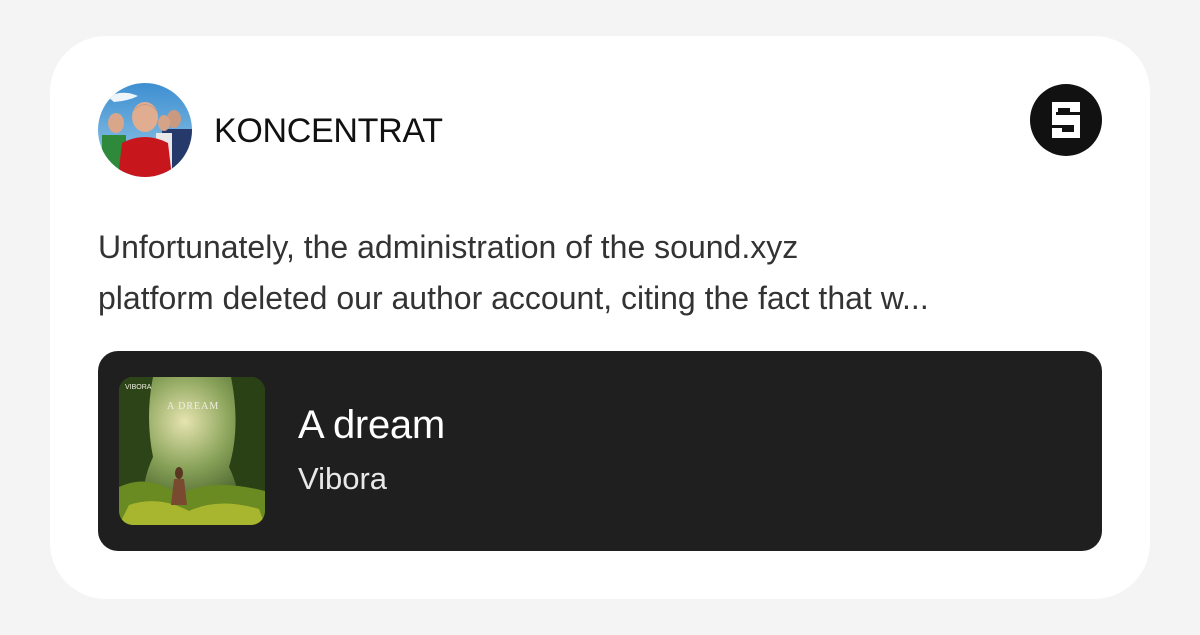  I want to click on cover-small-text: VIBORA, so click(138, 387).